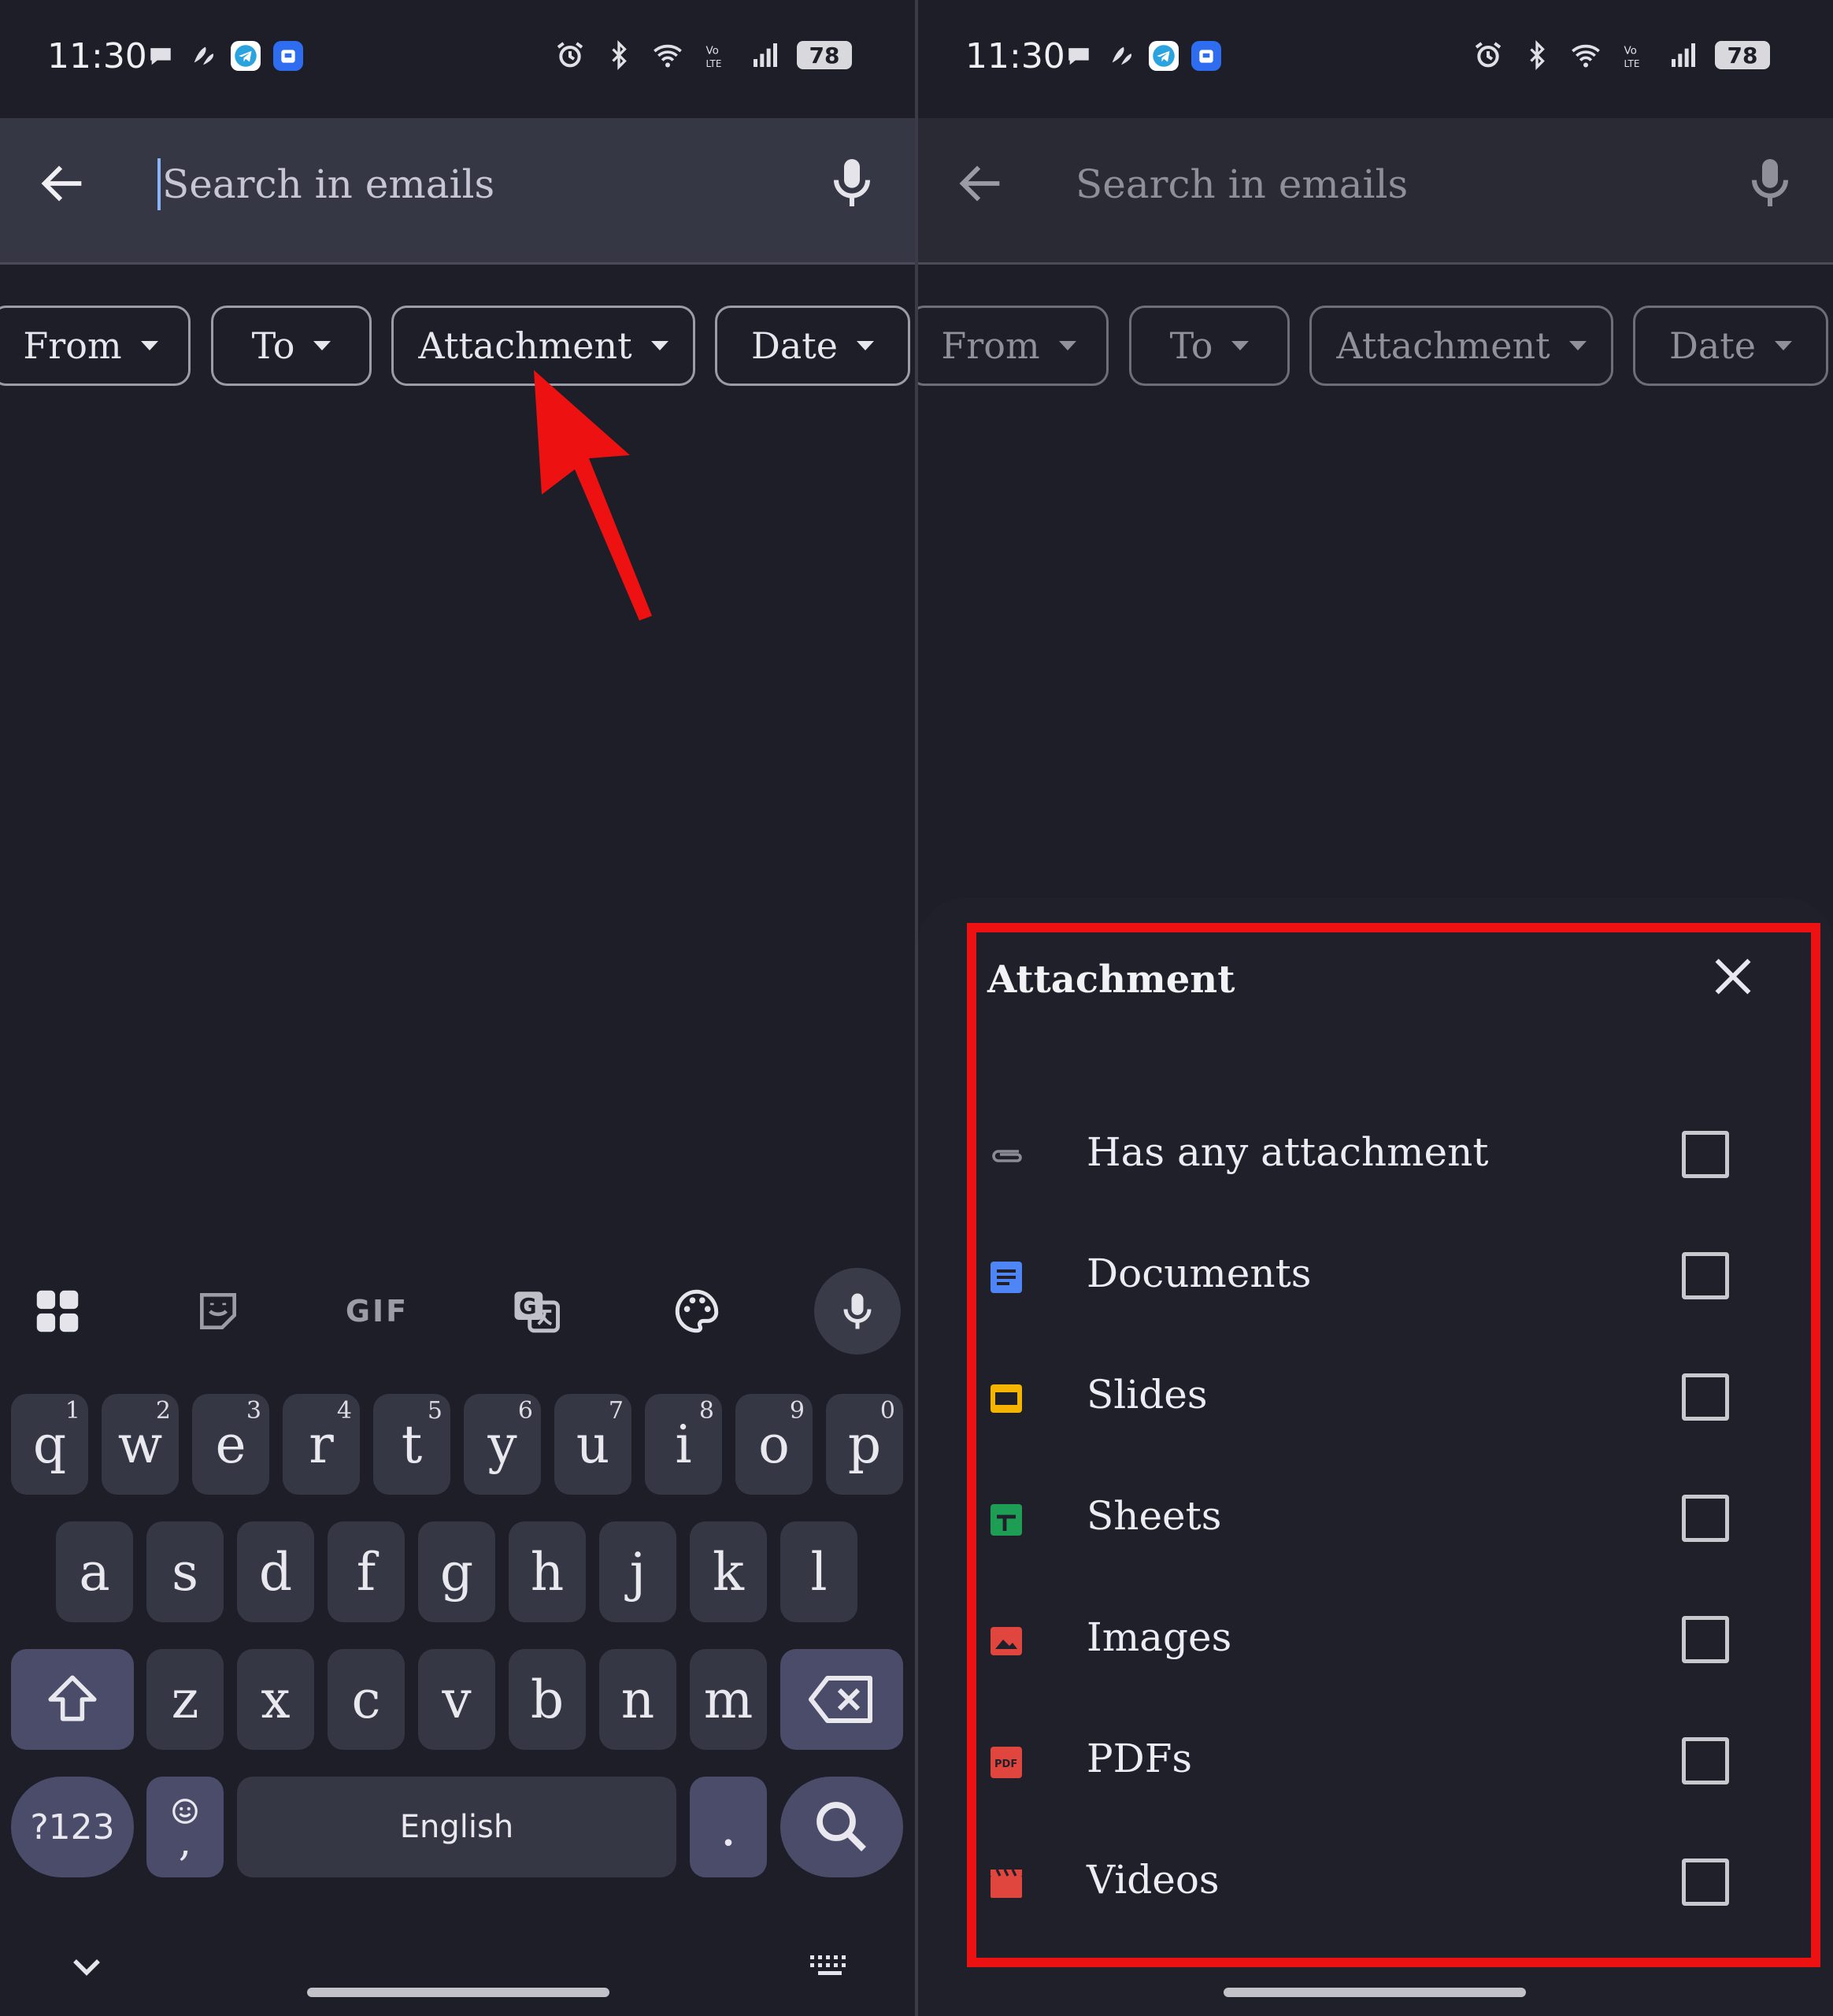 The image size is (1833, 2016). What do you see at coordinates (1206, 56) in the screenshot?
I see `bluesky-icon` at bounding box center [1206, 56].